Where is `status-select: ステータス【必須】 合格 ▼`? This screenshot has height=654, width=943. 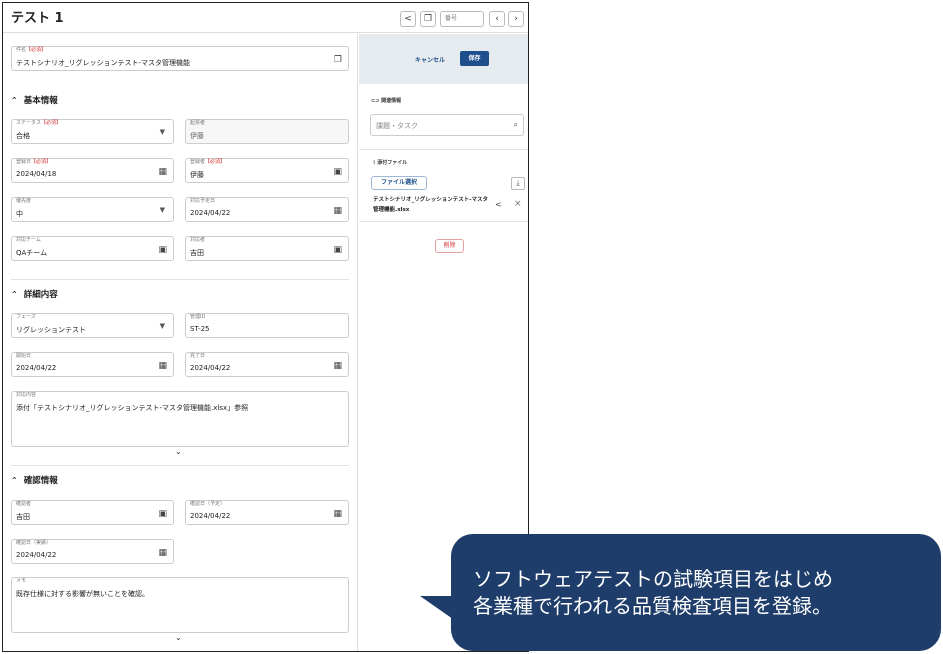
status-select: ステータス【必須】 合格 ▼ is located at coordinates (92, 131).